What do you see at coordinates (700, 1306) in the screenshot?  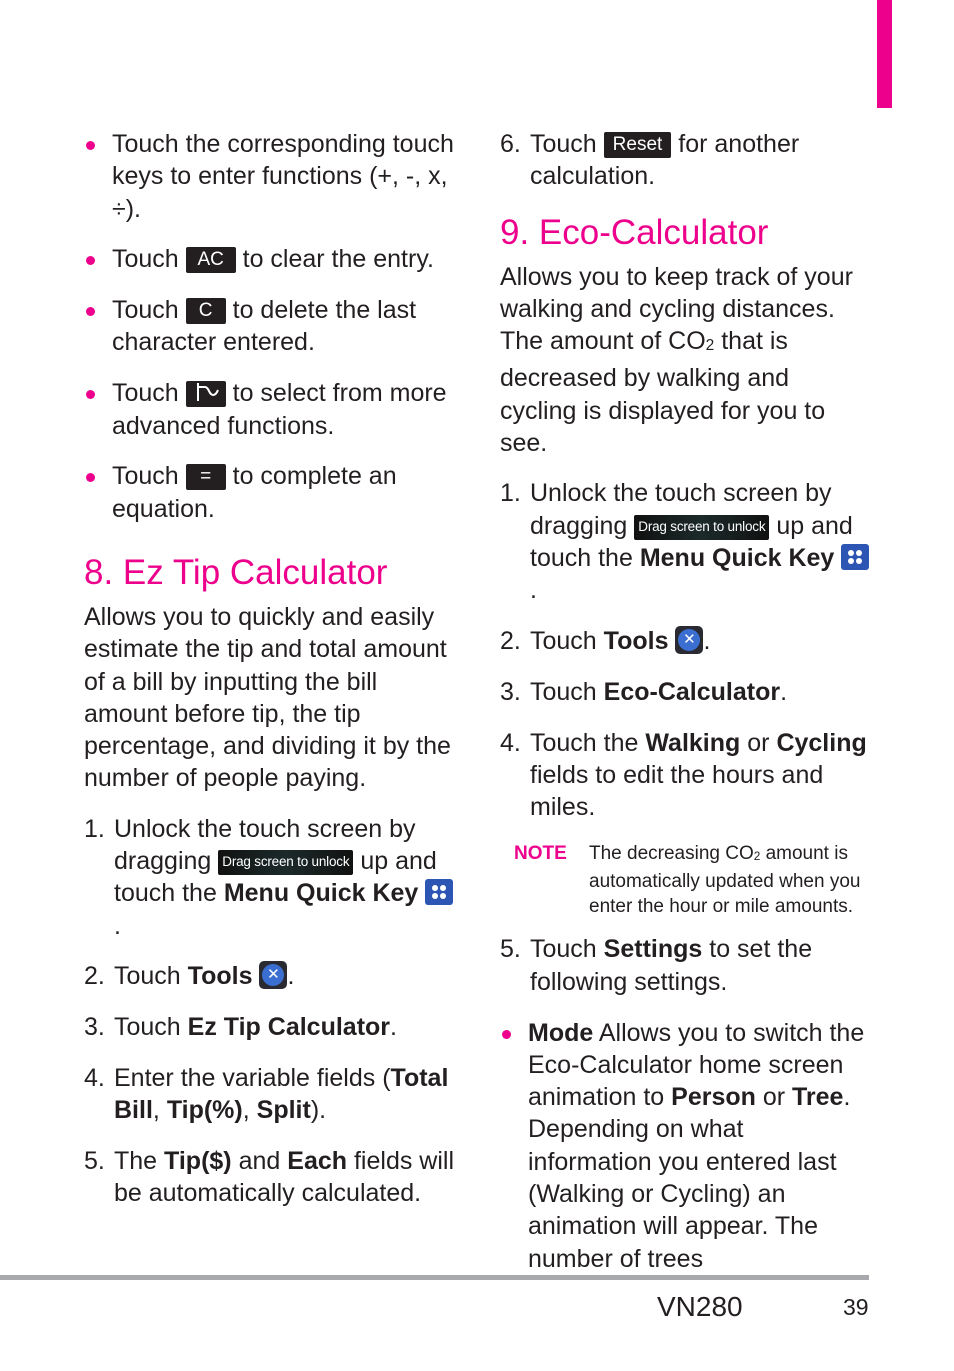 I see `footer-model-name: VN280` at bounding box center [700, 1306].